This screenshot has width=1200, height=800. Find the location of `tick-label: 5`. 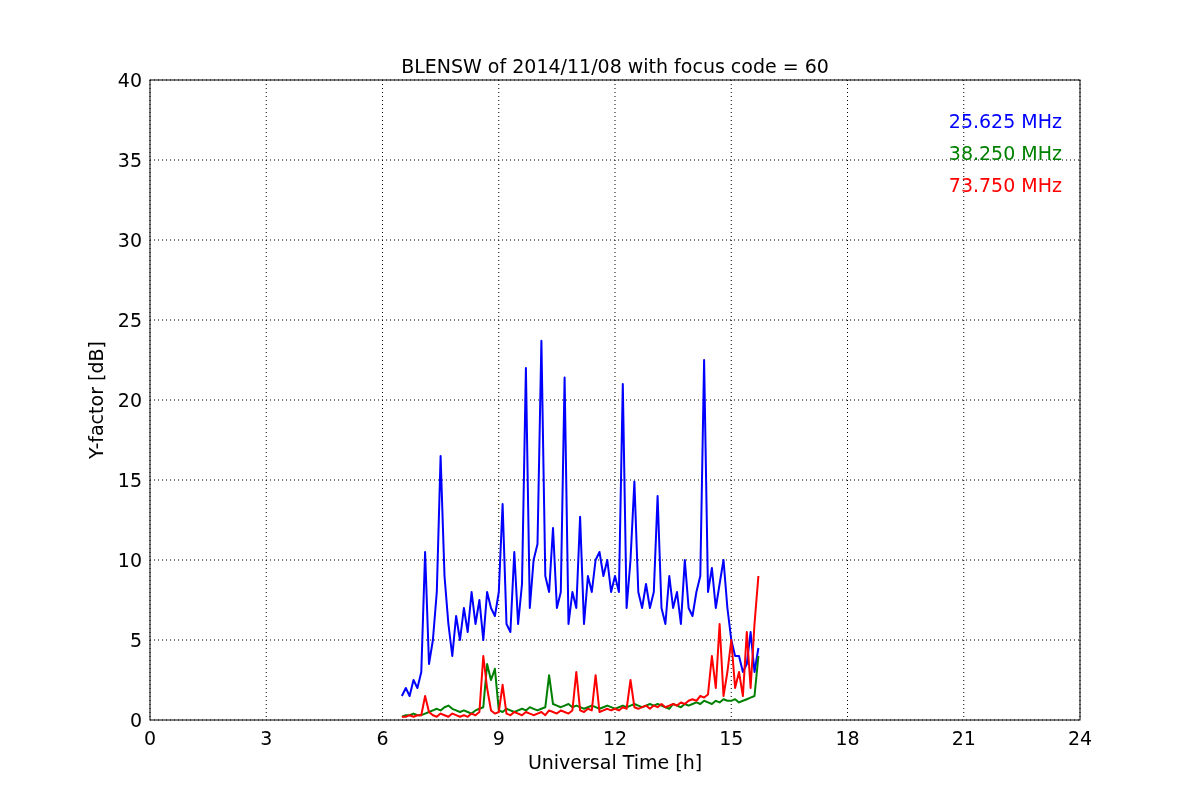

tick-label: 5 is located at coordinates (135, 640).